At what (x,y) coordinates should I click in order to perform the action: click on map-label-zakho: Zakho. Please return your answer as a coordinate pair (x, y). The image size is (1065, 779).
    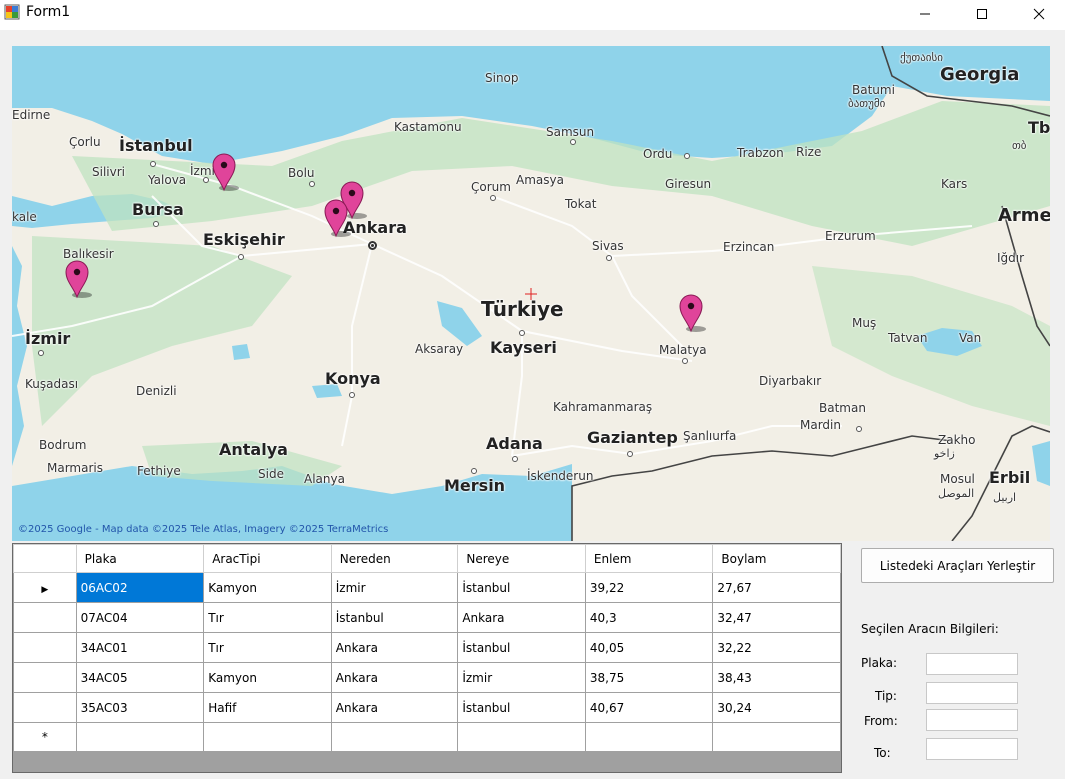
    Looking at the image, I should click on (957, 440).